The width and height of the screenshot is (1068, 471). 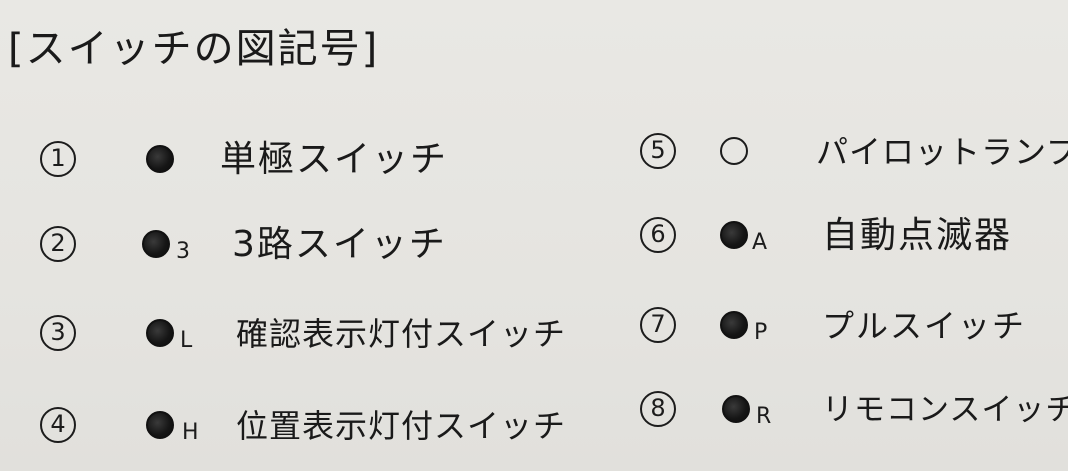 I want to click on item-number: 7, so click(x=658, y=325).